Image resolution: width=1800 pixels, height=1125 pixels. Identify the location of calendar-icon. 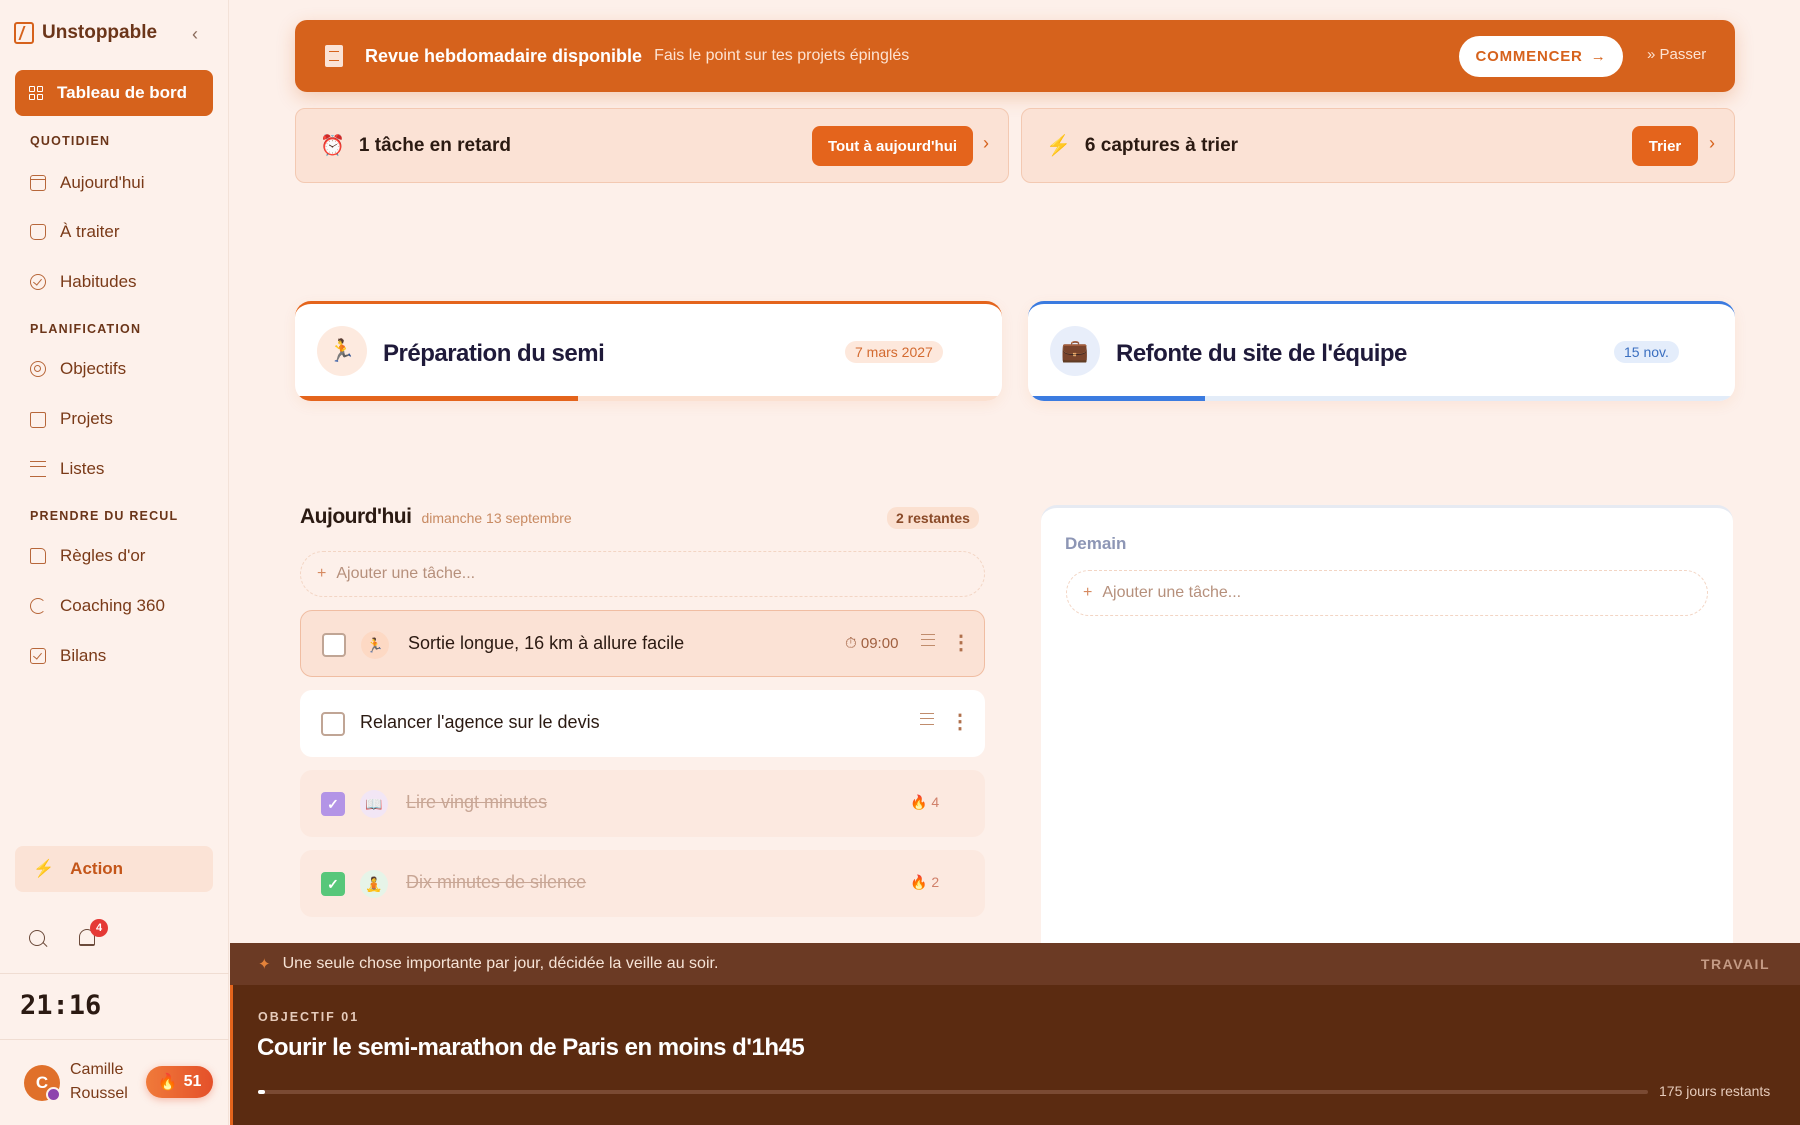
(38, 183).